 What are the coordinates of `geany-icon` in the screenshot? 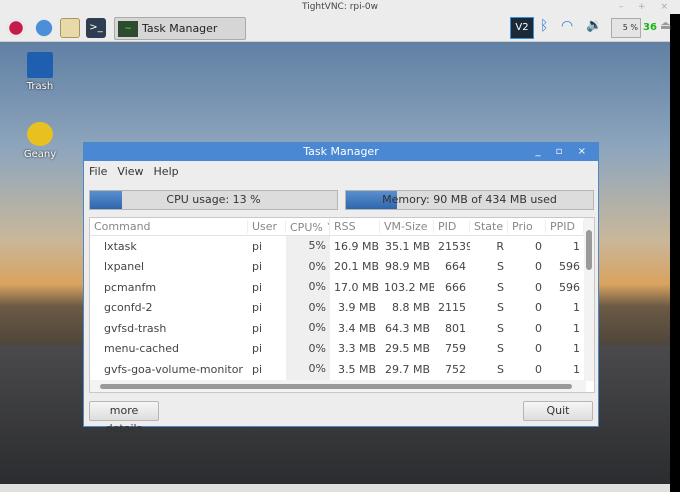 It's located at (40, 134).